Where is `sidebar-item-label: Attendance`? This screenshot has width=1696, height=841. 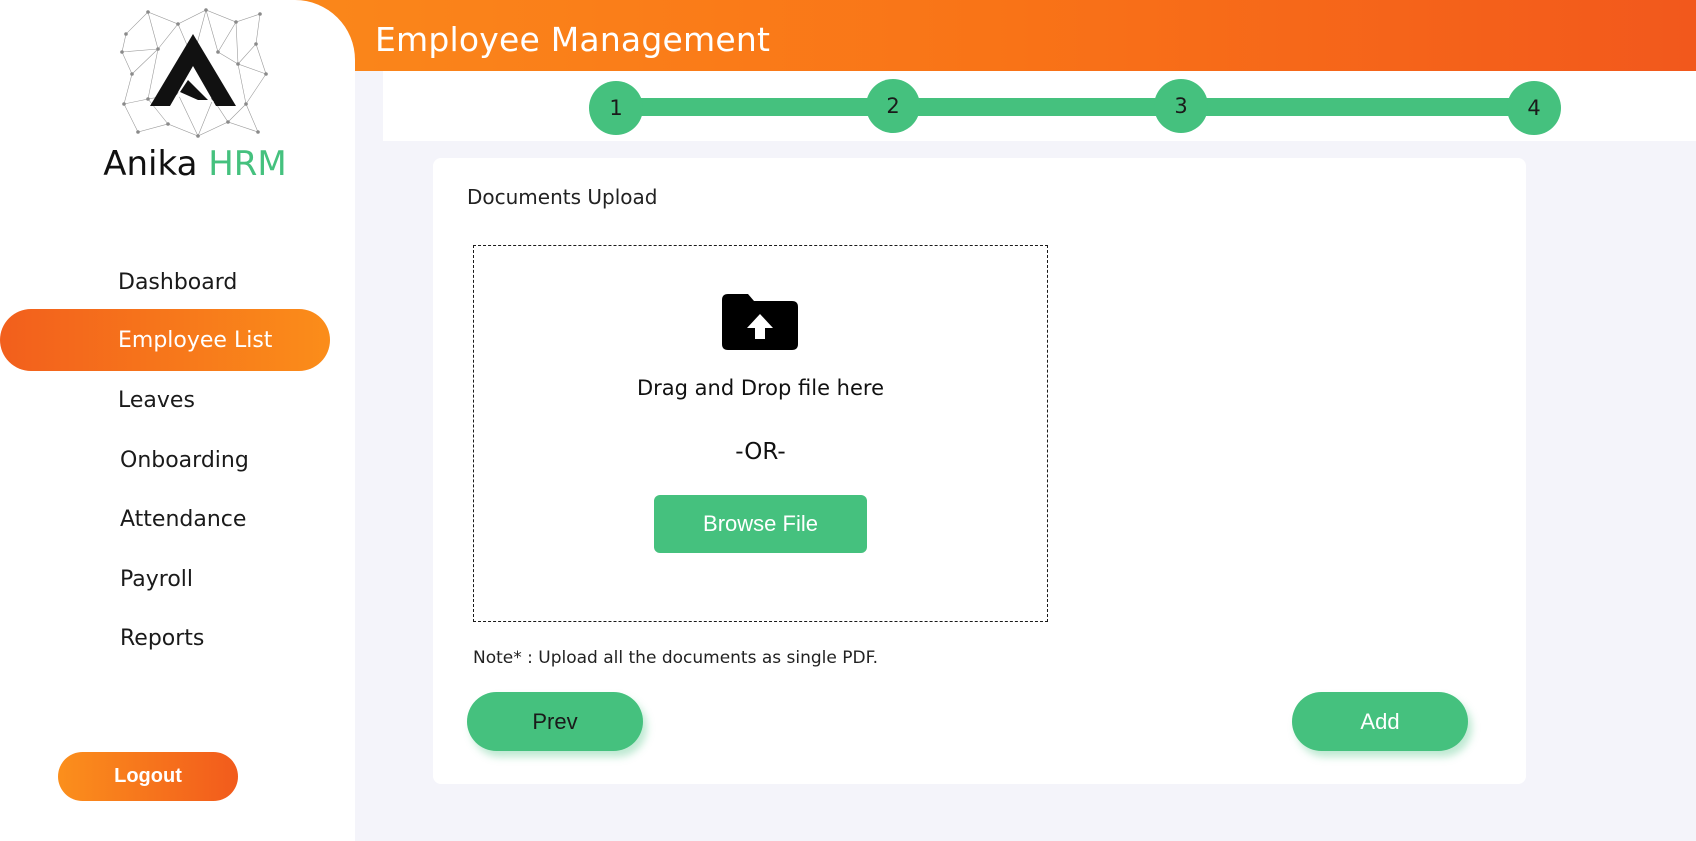 sidebar-item-label: Attendance is located at coordinates (183, 519).